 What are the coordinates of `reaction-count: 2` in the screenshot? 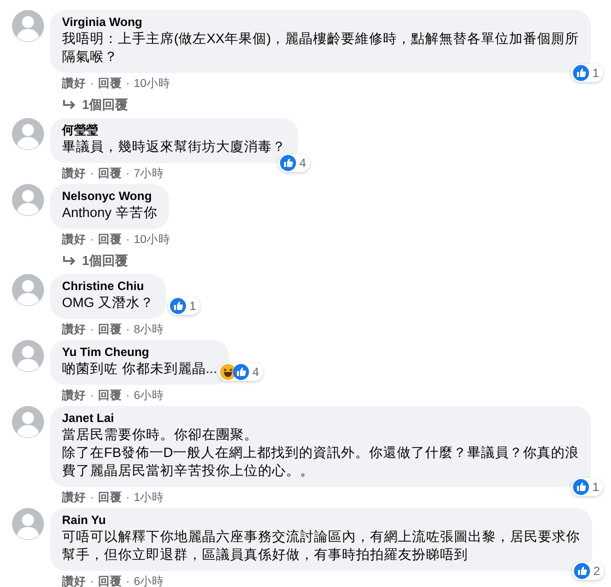 It's located at (596, 571).